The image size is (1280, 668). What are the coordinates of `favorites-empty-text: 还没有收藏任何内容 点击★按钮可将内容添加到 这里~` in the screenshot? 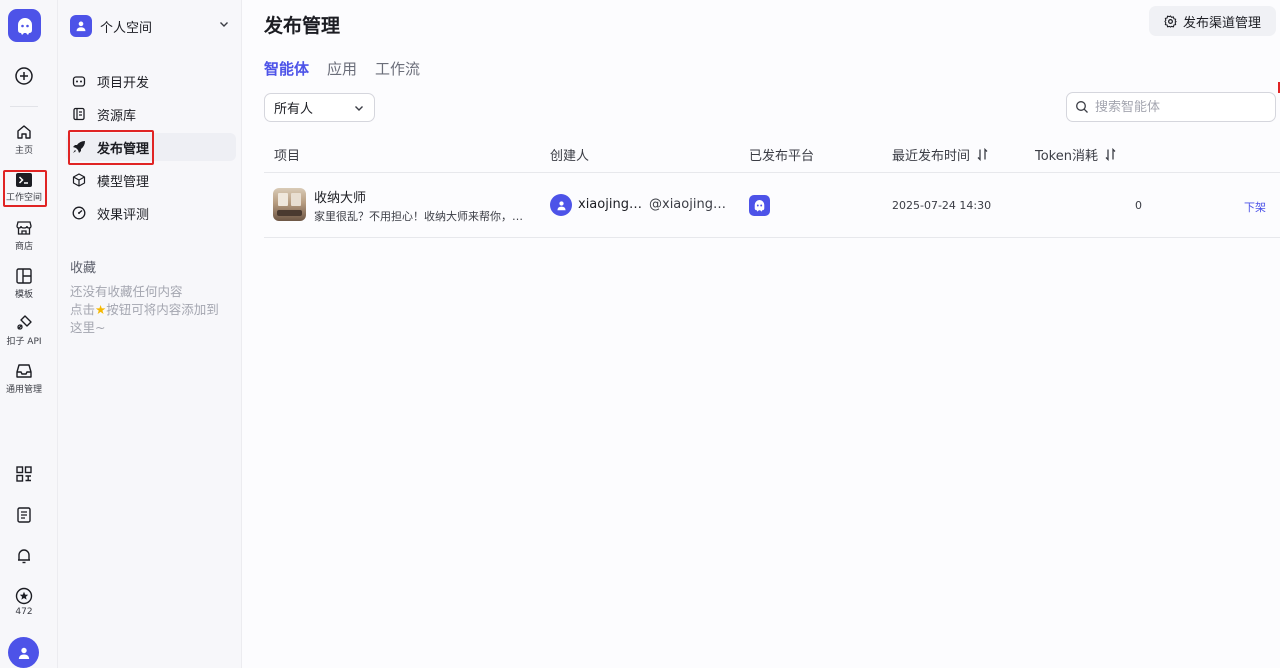 It's located at (152, 310).